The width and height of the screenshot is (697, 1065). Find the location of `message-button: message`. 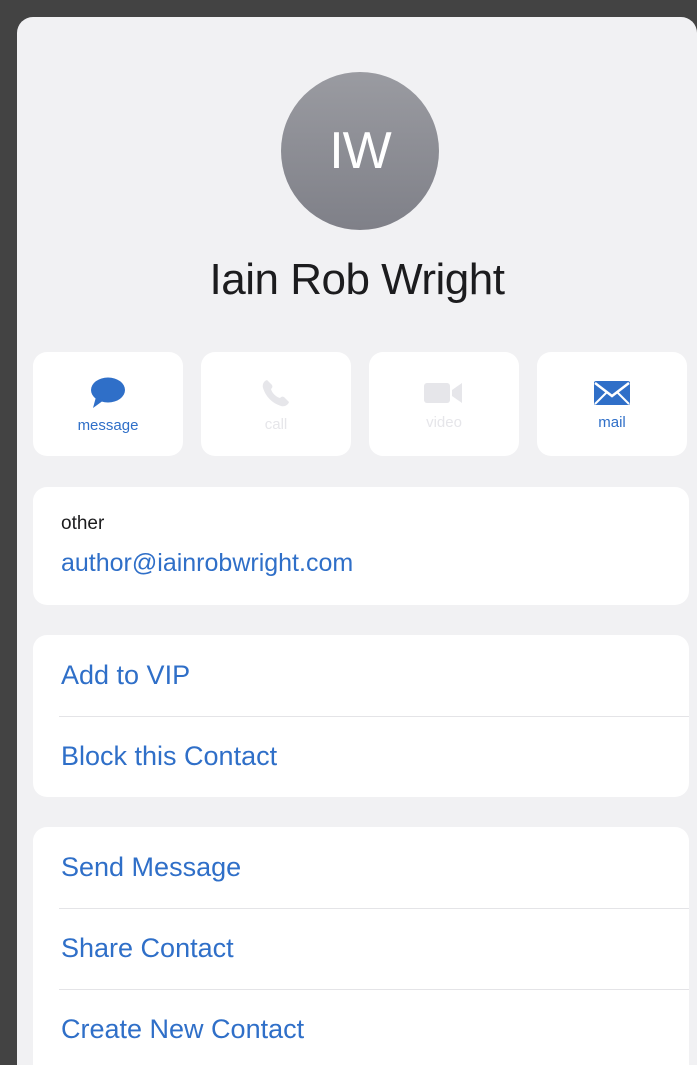

message-button: message is located at coordinates (108, 404).